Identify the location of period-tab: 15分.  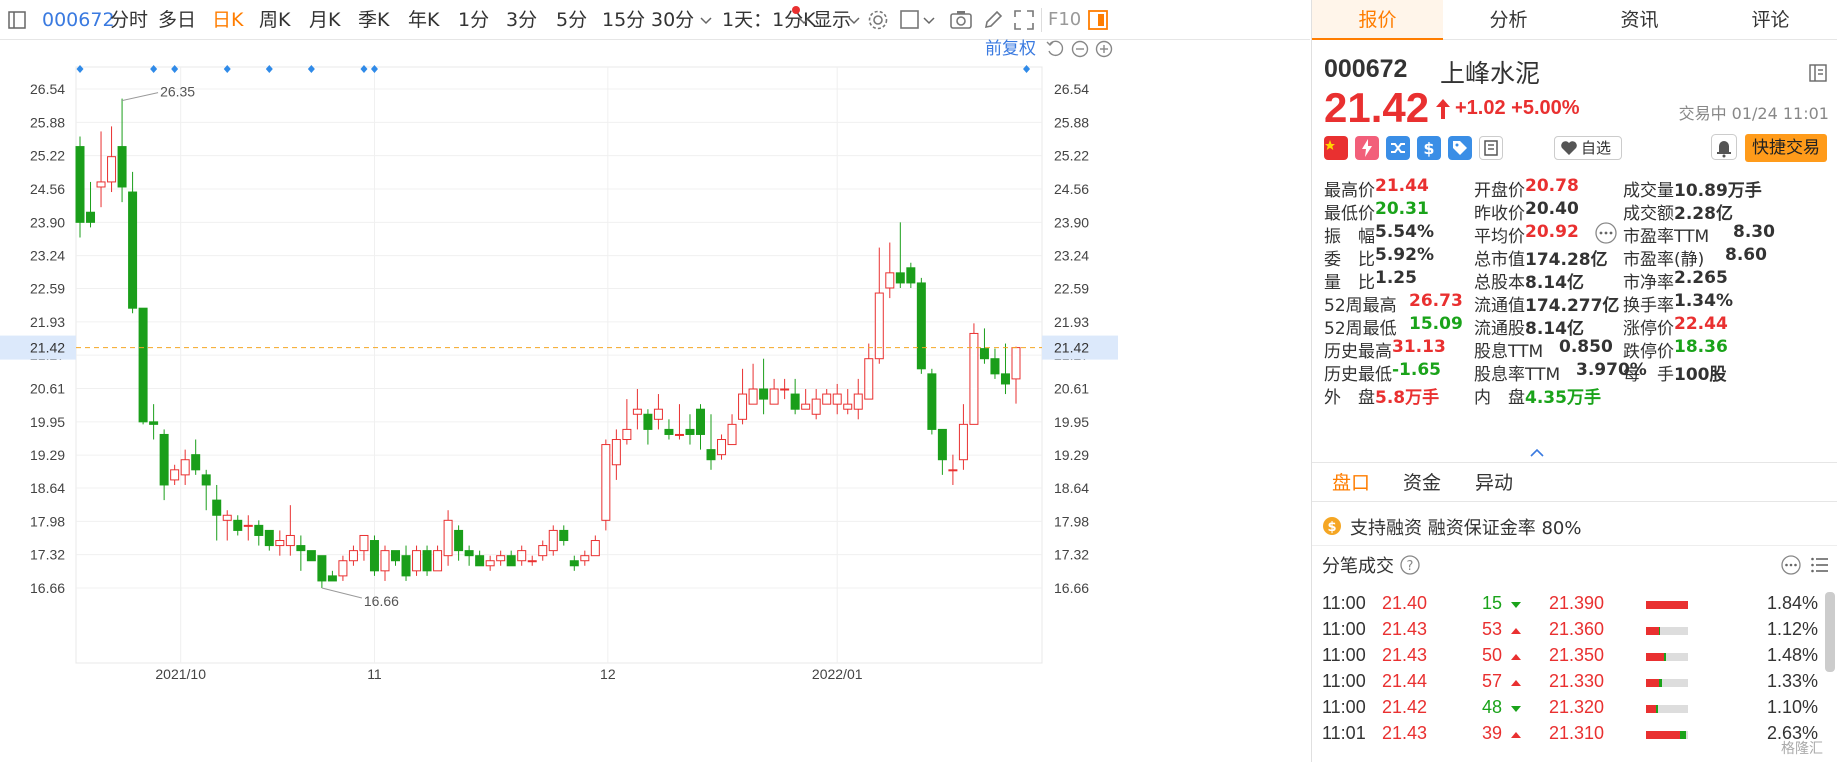
(623, 20).